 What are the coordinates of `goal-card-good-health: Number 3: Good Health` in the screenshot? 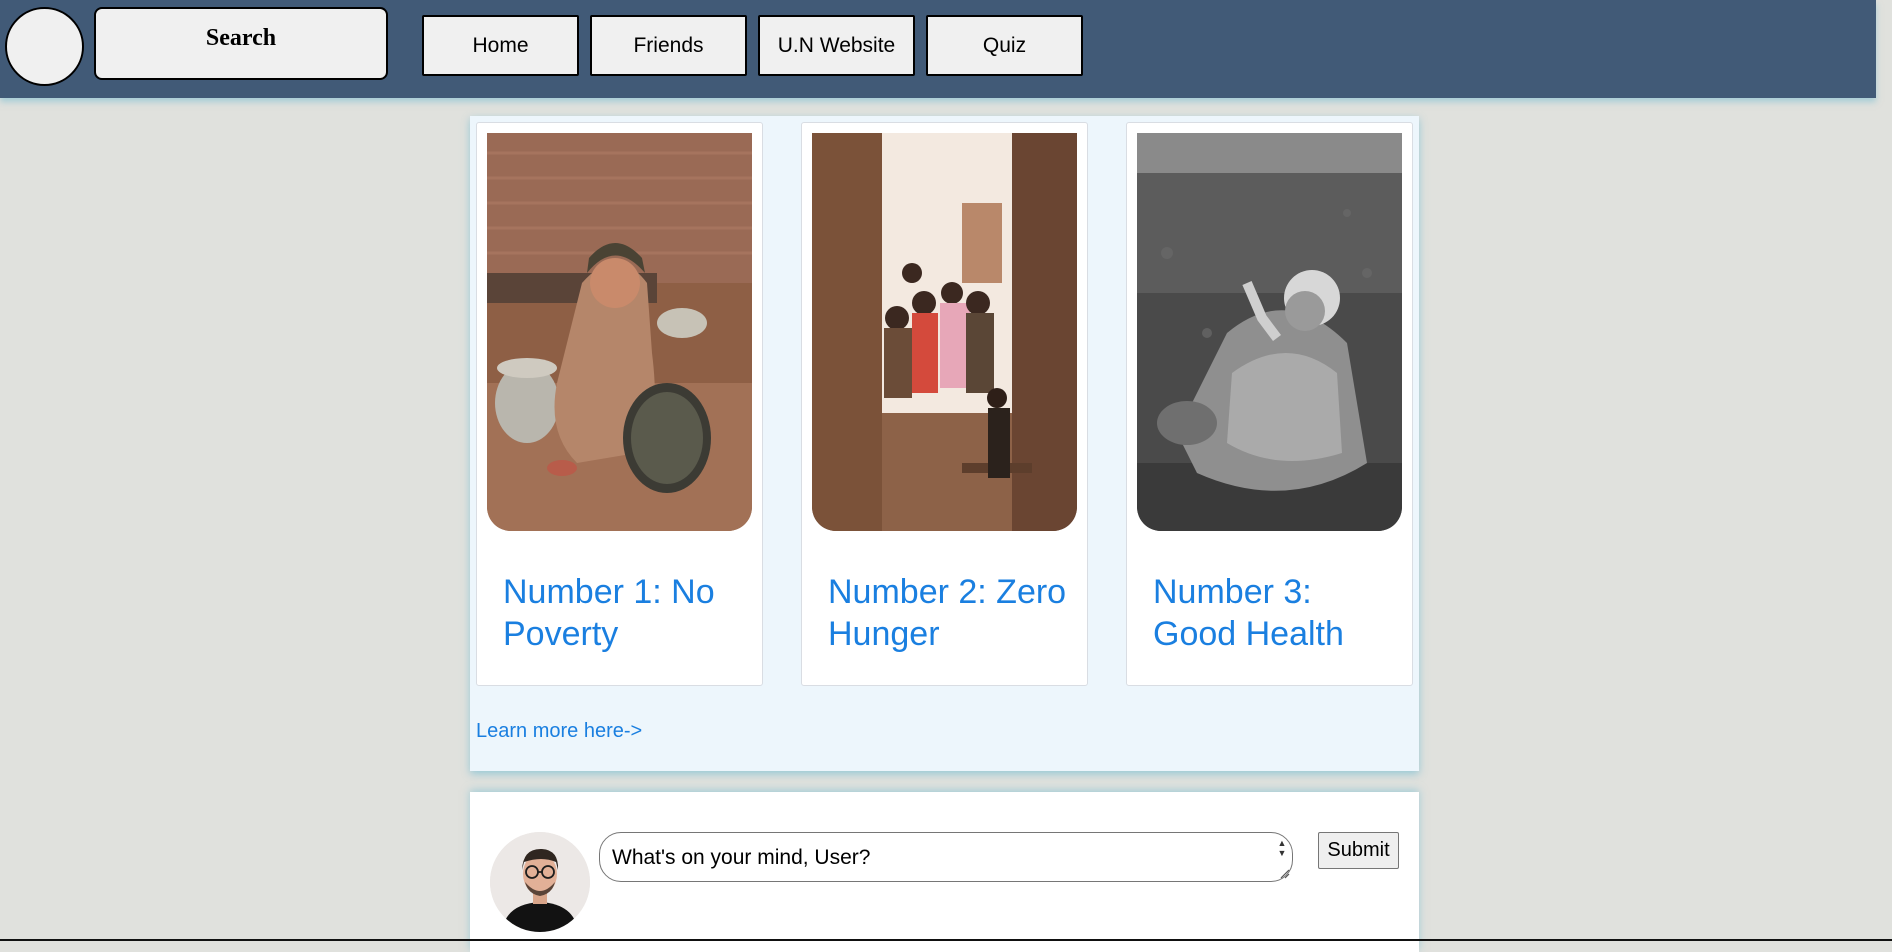 It's located at (1269, 404).